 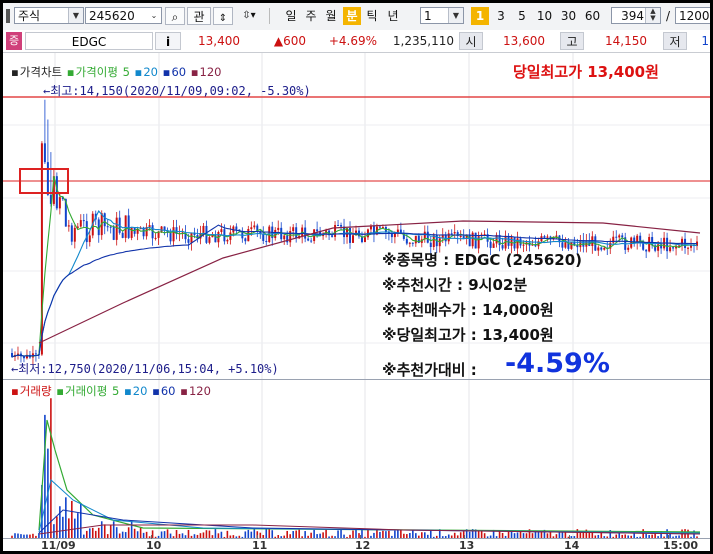 What do you see at coordinates (524, 41) in the screenshot?
I see `open-value: 13,600` at bounding box center [524, 41].